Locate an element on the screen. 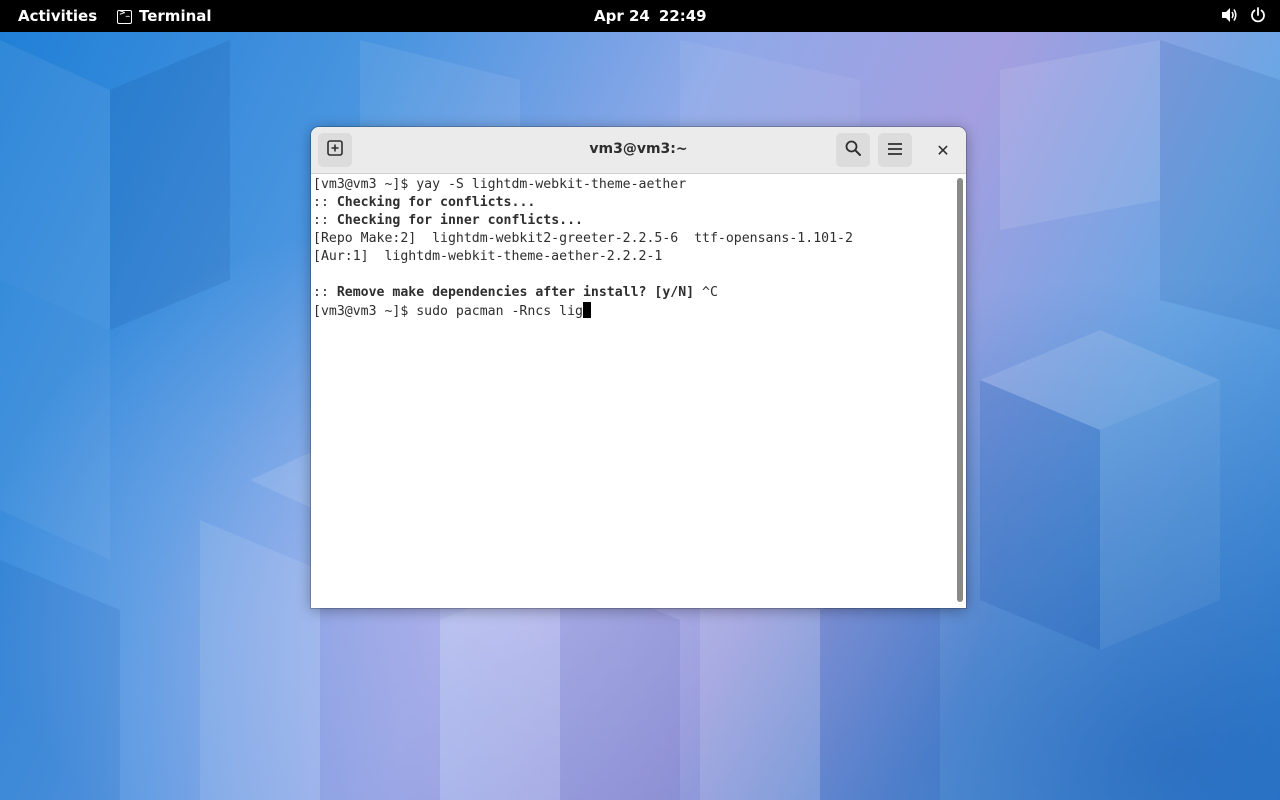 The width and height of the screenshot is (1280, 800). close-button: ✕ is located at coordinates (943, 150).